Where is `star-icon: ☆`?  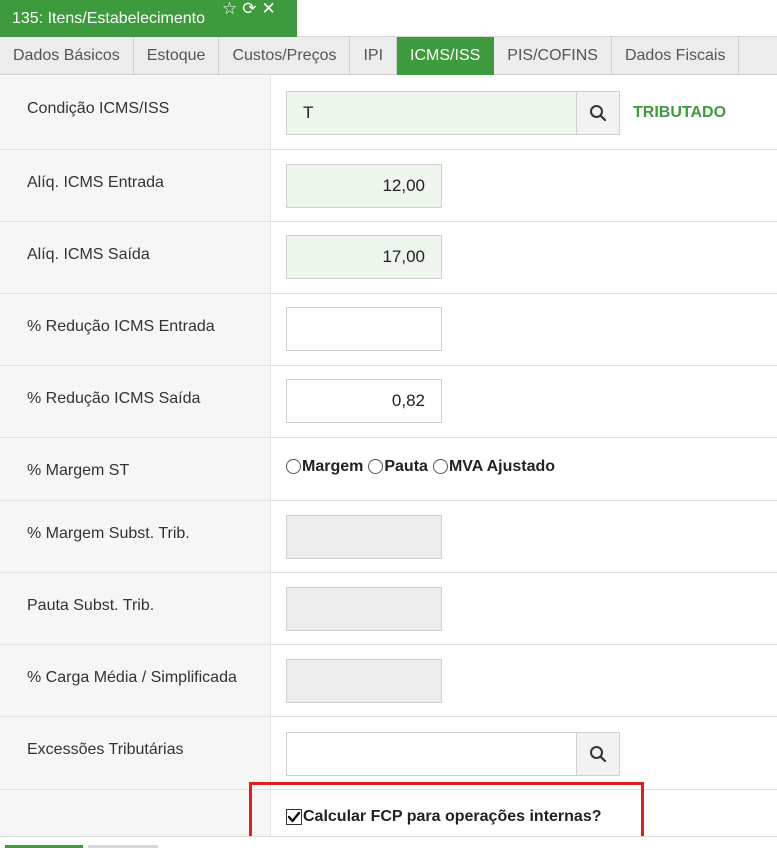
star-icon: ☆ is located at coordinates (229, 9).